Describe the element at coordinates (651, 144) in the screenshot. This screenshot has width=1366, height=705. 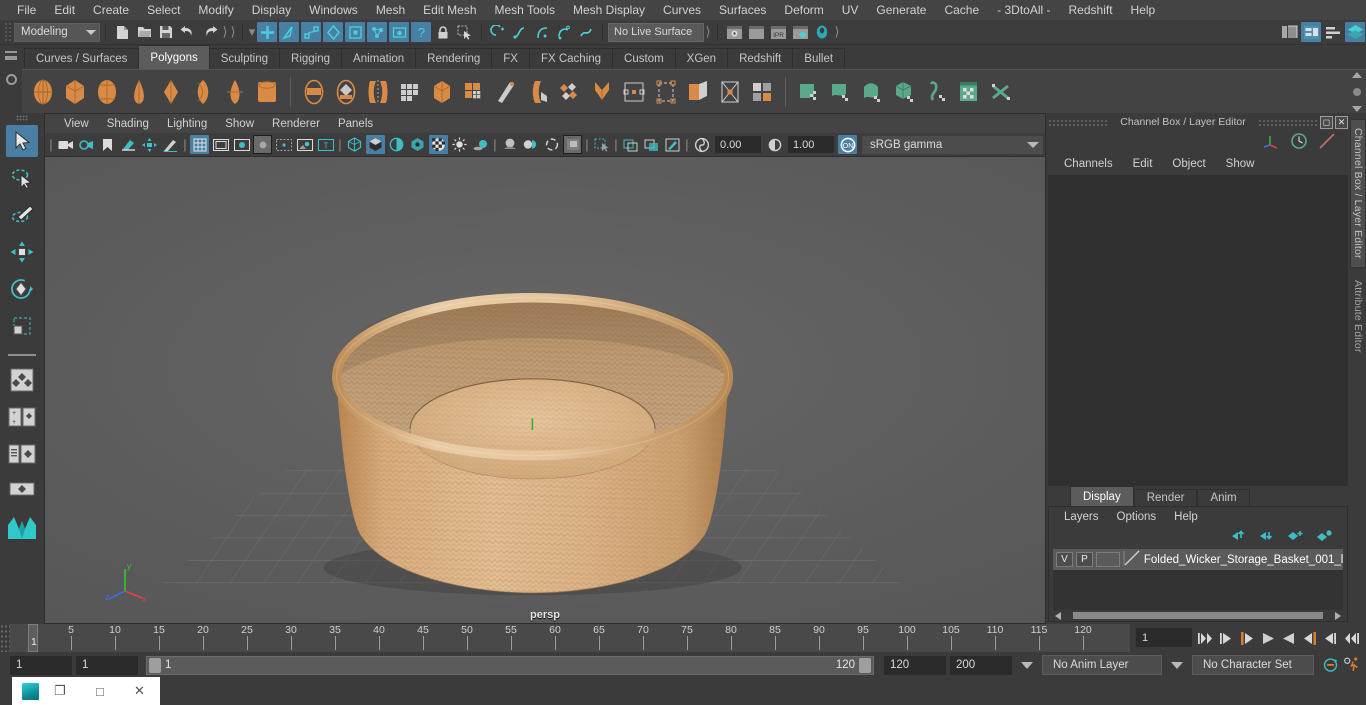
I see `isolate-select-add-icon` at that location.